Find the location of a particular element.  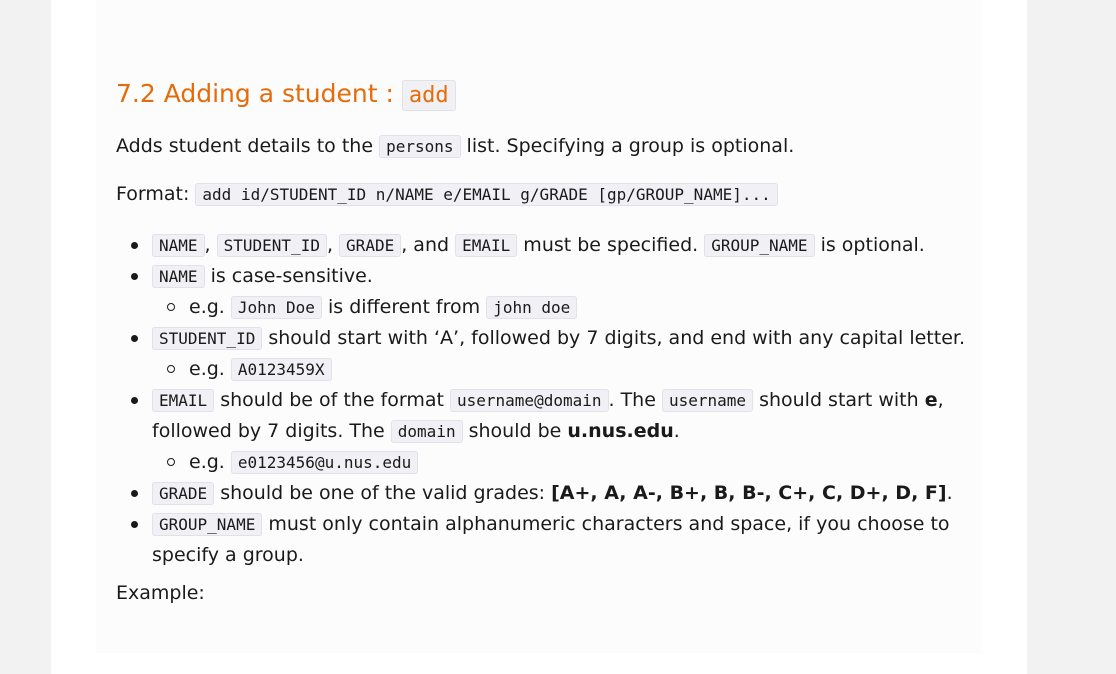

inline-code: username is located at coordinates (707, 400).